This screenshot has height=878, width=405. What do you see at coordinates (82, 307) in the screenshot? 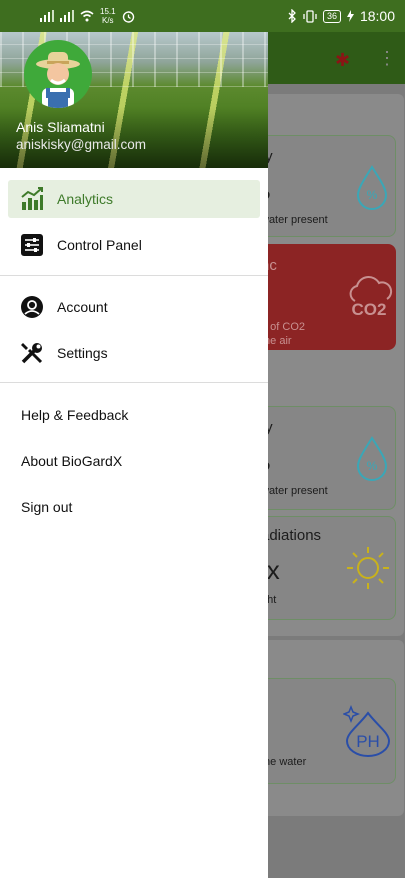
I see `menu-item-label: Account` at bounding box center [82, 307].